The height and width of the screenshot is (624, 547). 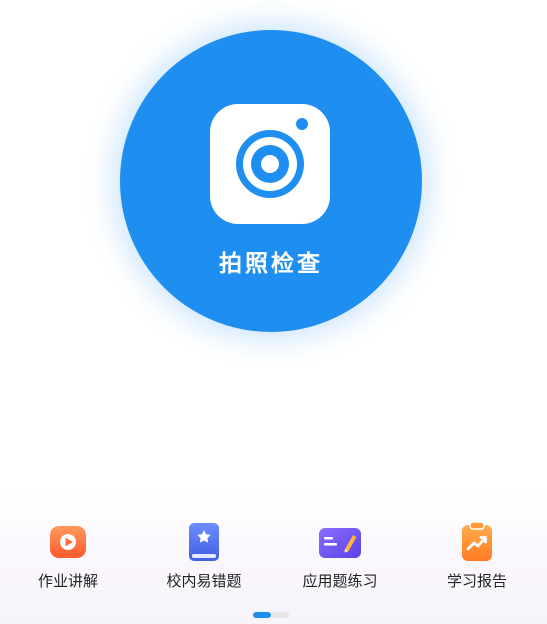 I want to click on feature-label: 学习报告, so click(x=476, y=581).